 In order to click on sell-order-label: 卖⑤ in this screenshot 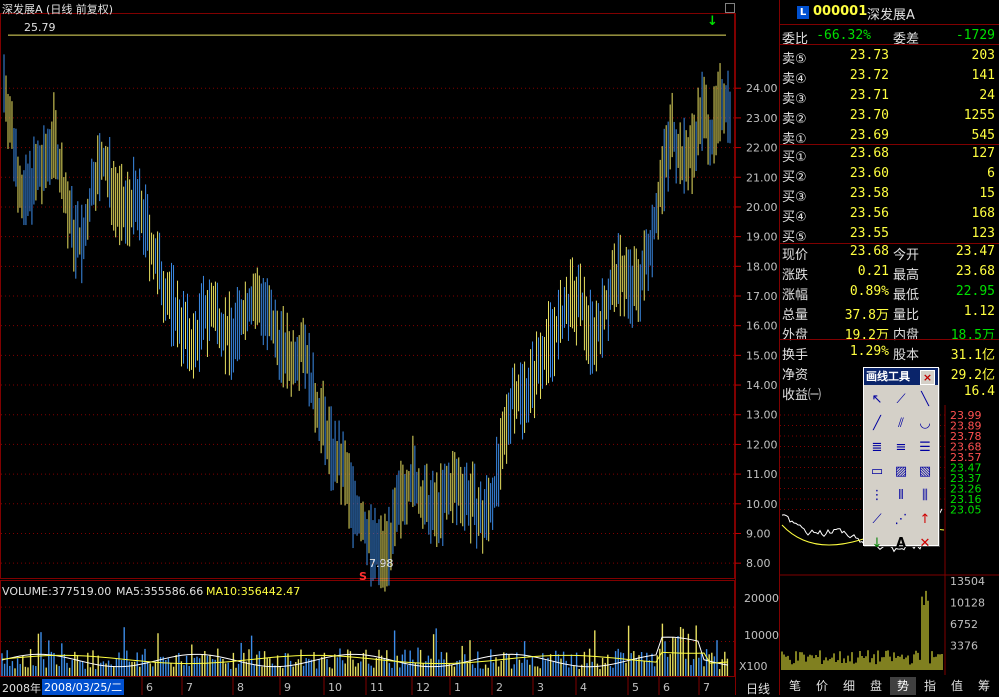, I will do `click(794, 59)`.